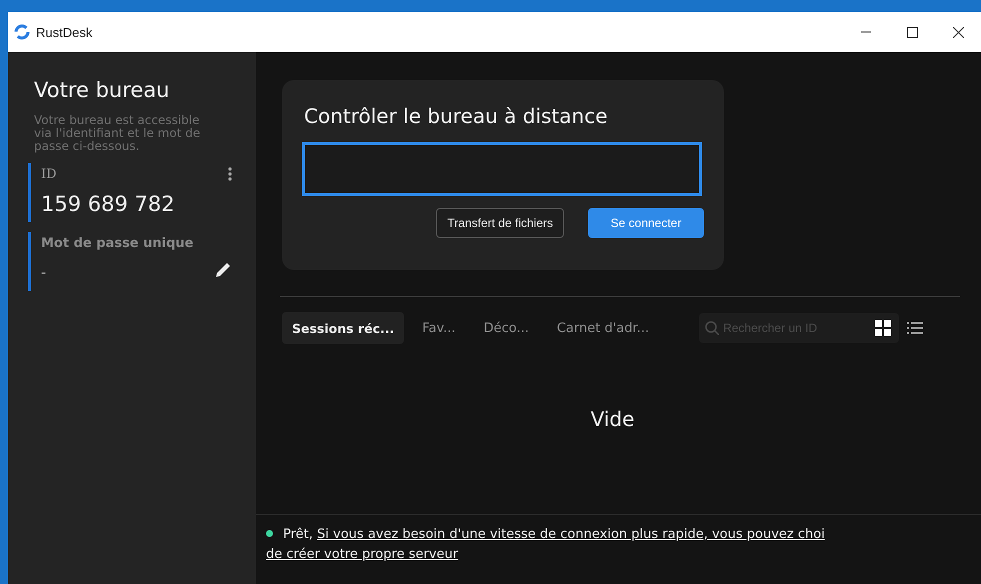 The image size is (981, 584). Describe the element at coordinates (223, 270) in the screenshot. I see `pencil-icon` at that location.